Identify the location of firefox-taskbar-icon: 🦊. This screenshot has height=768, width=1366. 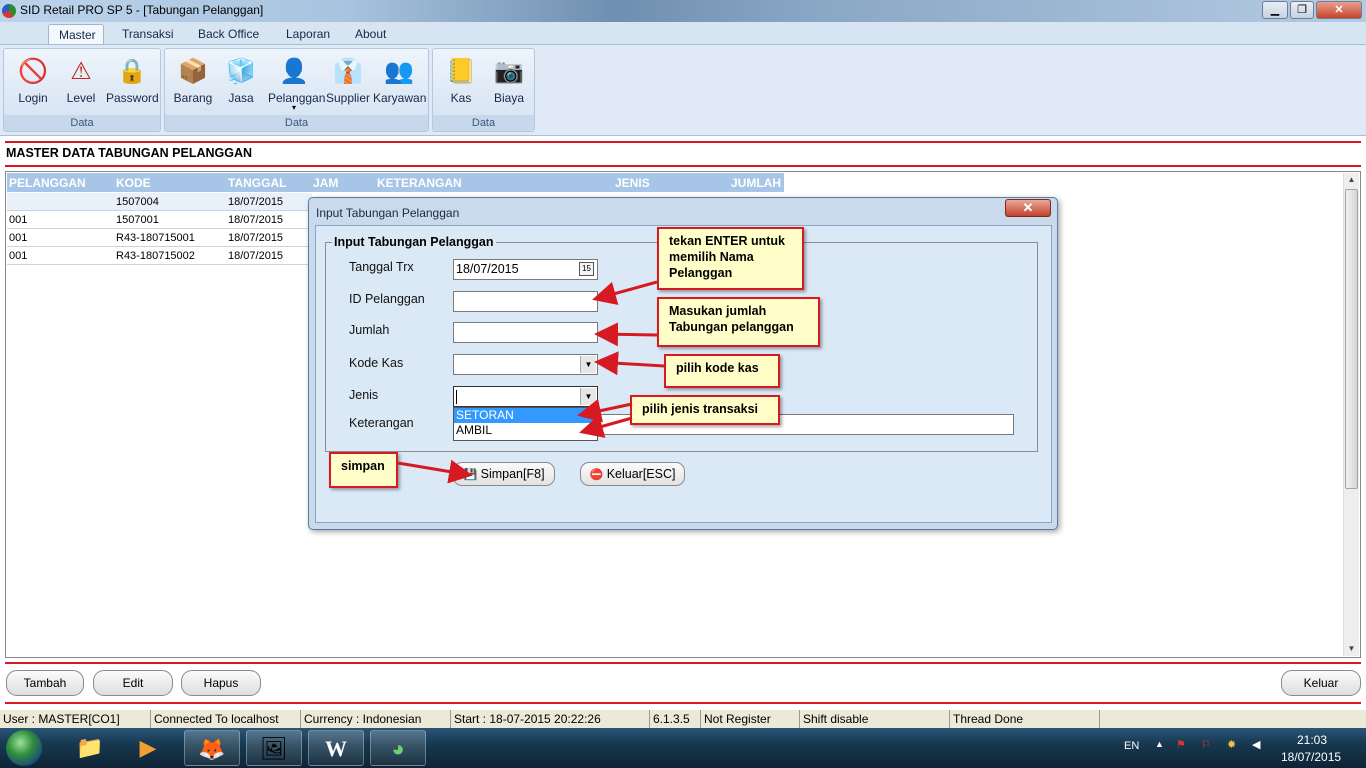
(212, 748).